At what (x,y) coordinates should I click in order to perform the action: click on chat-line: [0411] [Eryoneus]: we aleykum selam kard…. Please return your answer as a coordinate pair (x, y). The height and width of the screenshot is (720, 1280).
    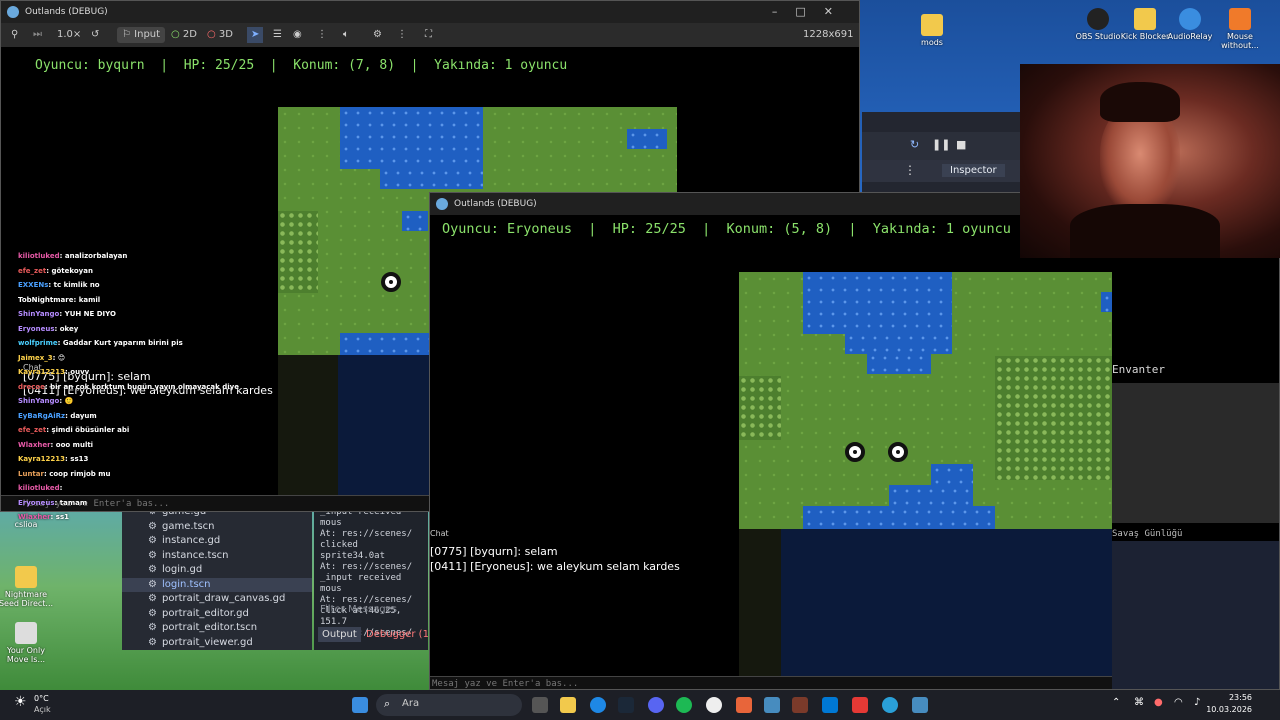
    Looking at the image, I should click on (555, 566).